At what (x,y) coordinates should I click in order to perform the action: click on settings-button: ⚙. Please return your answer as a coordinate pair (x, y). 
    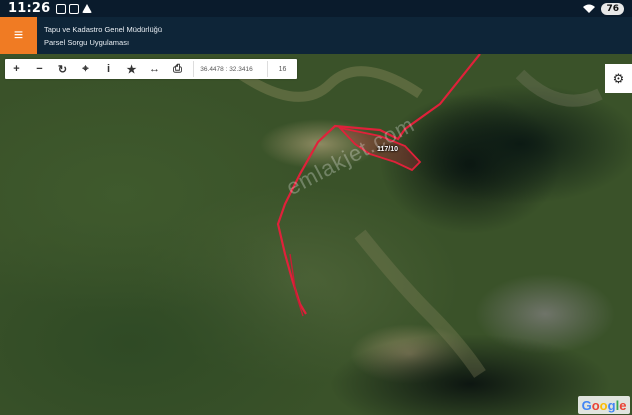
    Looking at the image, I should click on (618, 78).